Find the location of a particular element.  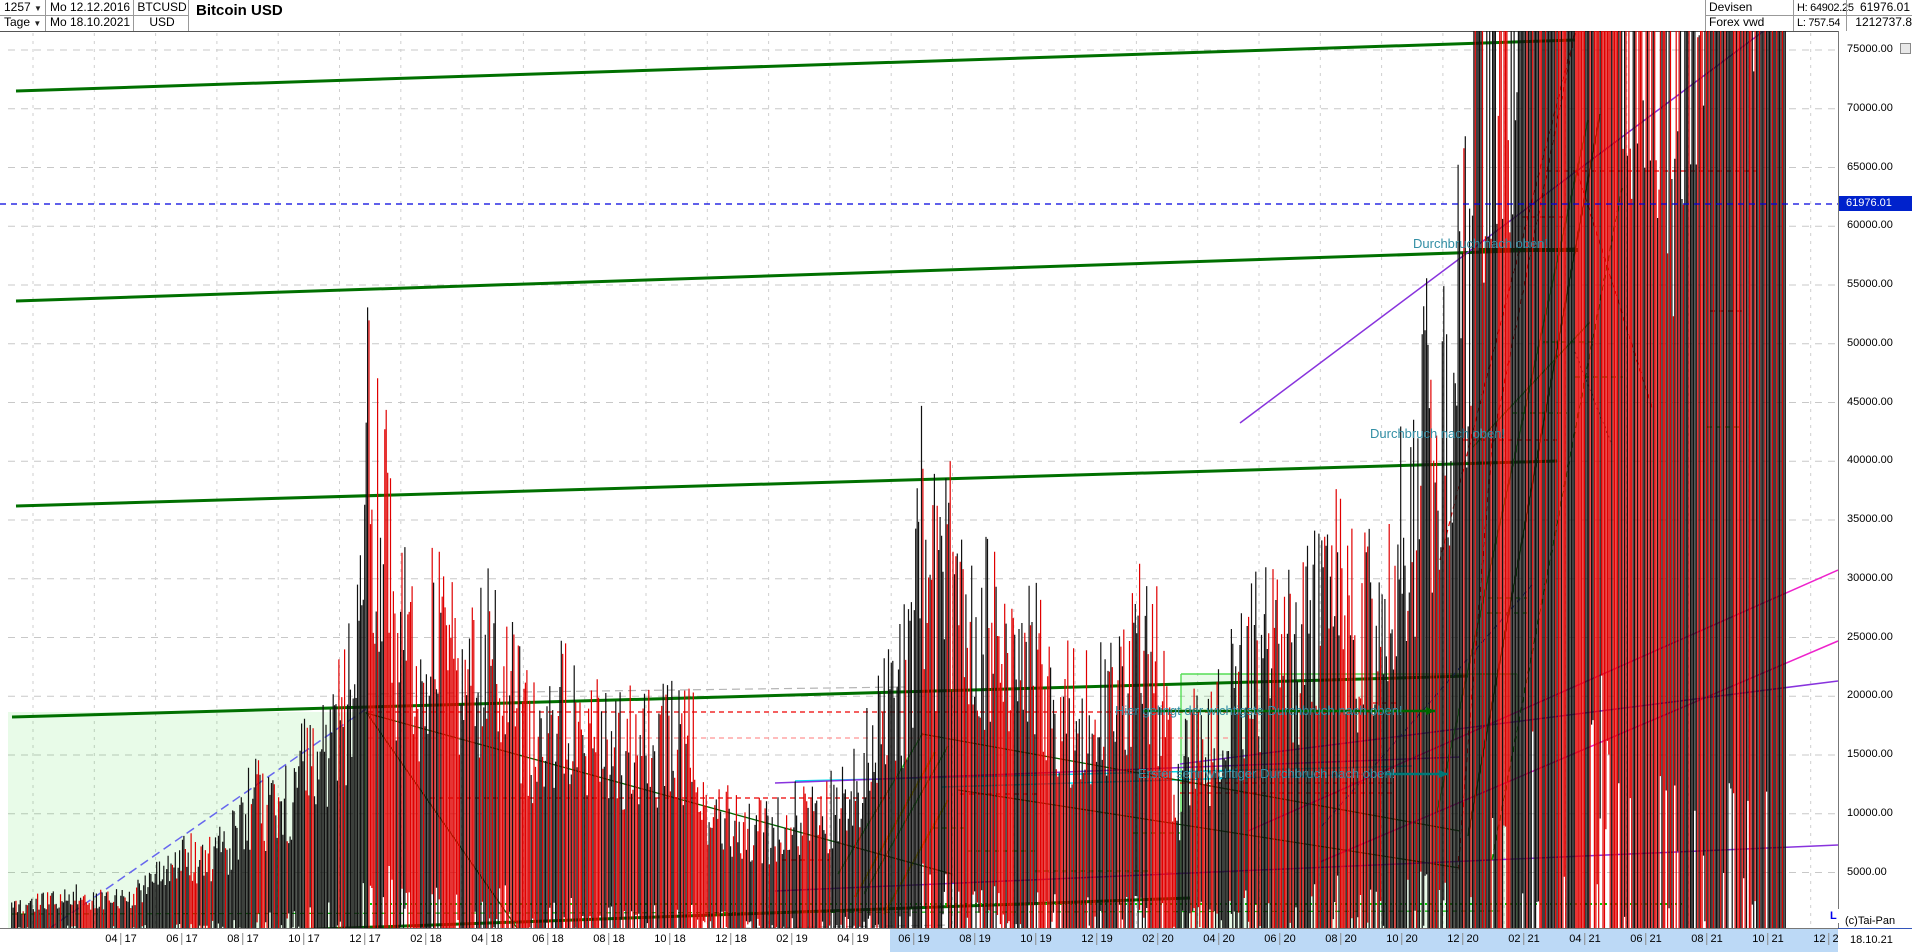

date-end: Mo 18.10.2021 is located at coordinates (90, 22).